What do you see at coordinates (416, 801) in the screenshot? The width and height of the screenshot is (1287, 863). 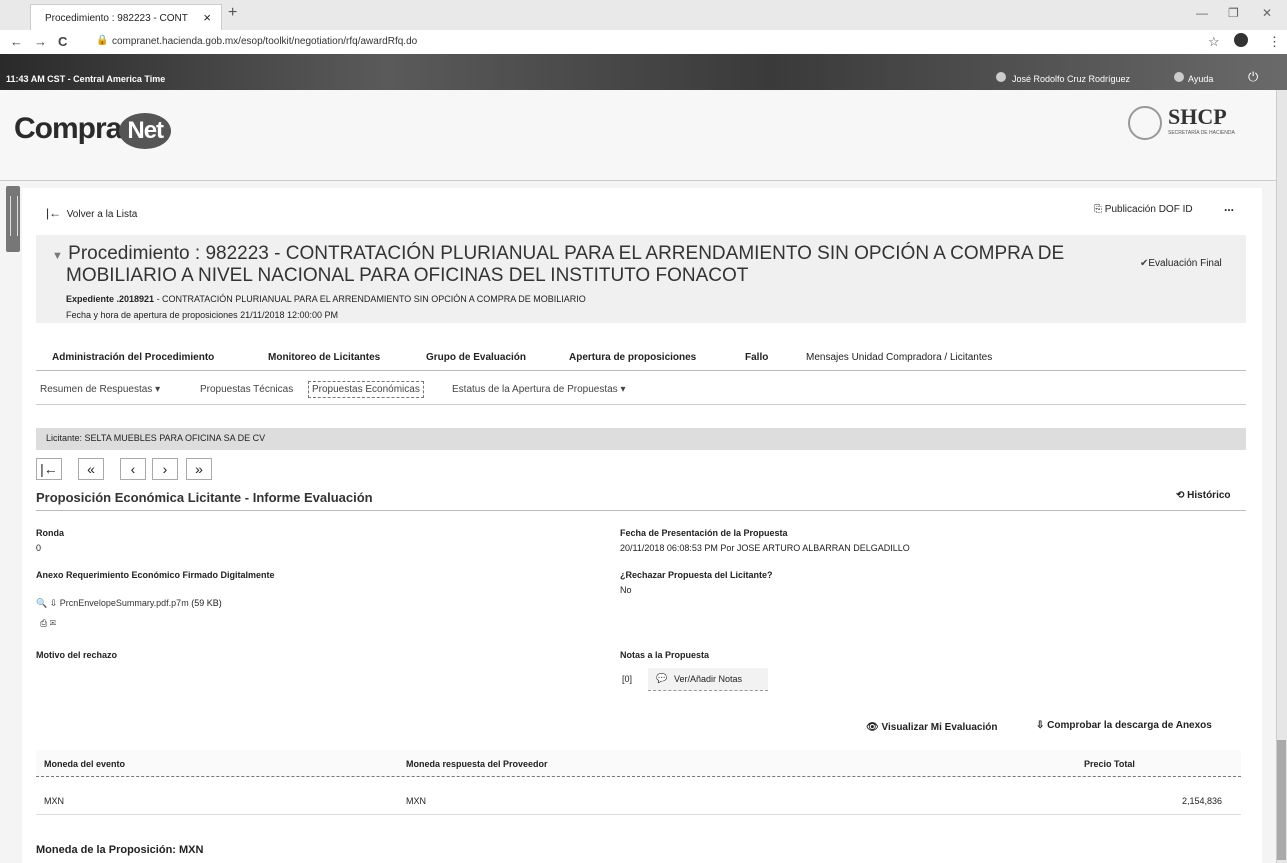 I see `cell-moneda-proveedor: MXN` at bounding box center [416, 801].